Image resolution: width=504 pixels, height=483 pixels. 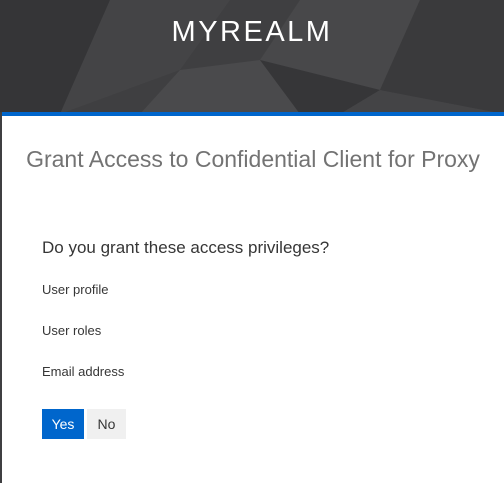 I want to click on privilege-item-email-address: Email address, so click(x=83, y=371).